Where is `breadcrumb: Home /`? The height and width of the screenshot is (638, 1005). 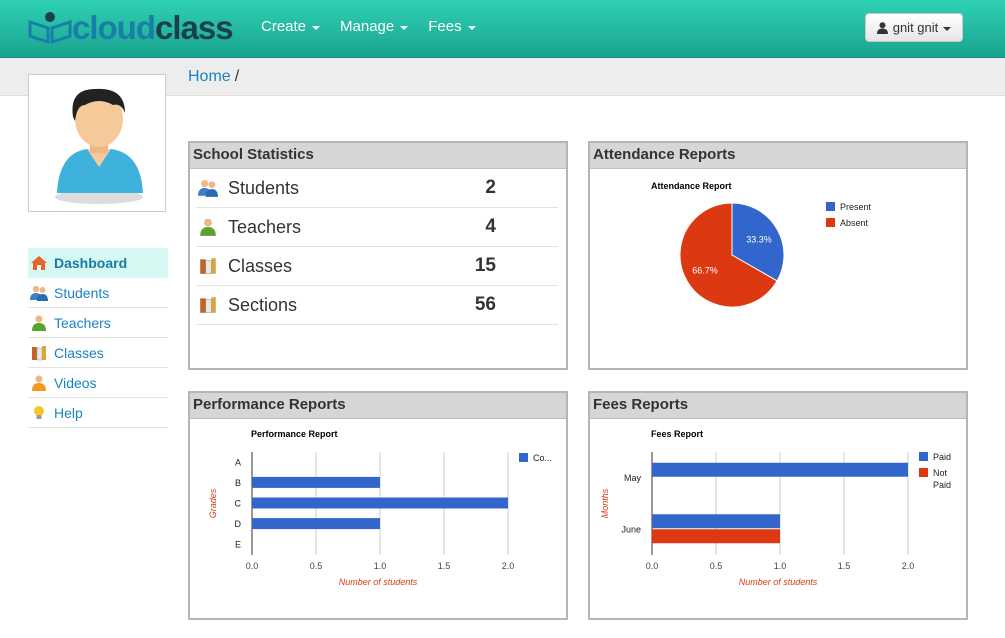 breadcrumb: Home / is located at coordinates (213, 77).